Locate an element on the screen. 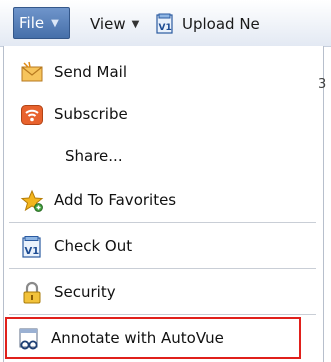  favorites-star-icon is located at coordinates (32, 201).